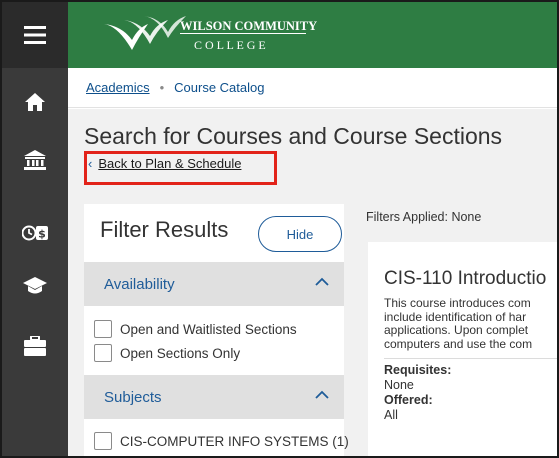  Describe the element at coordinates (170, 163) in the screenshot. I see `back-link-label: Back to Plan & Schedule` at that location.